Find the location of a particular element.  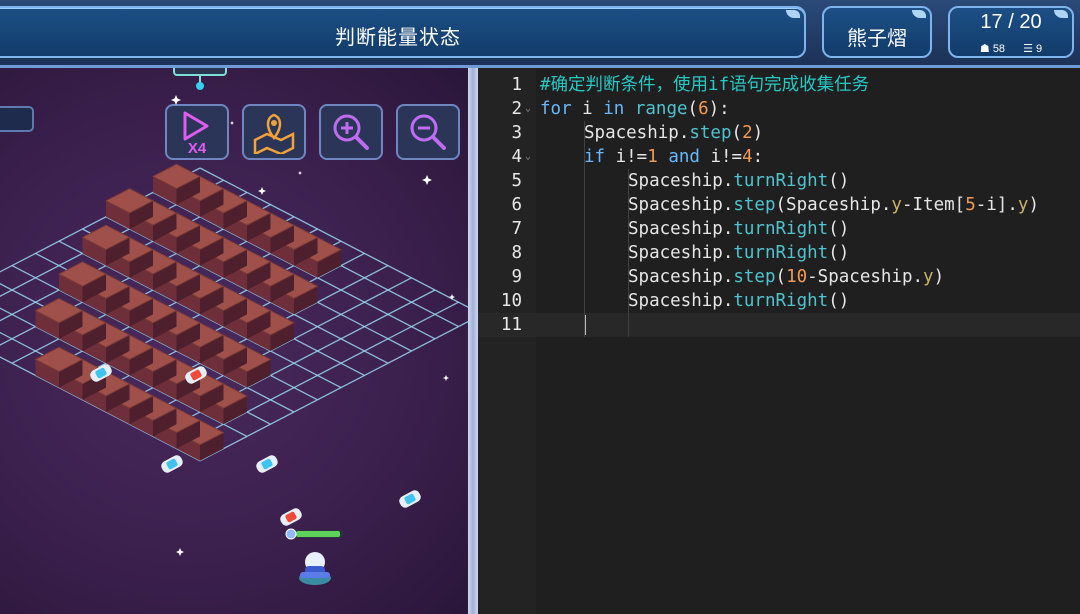

code-line: 10 Spaceship.turnRight() is located at coordinates (779, 301).